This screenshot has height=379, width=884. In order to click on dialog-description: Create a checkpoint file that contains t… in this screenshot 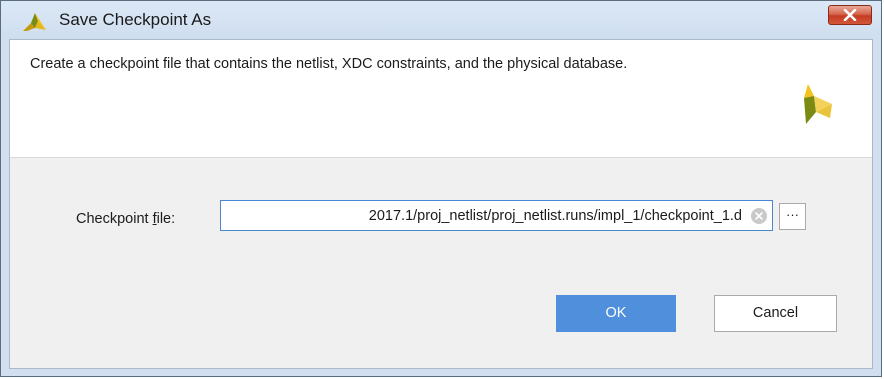, I will do `click(329, 64)`.